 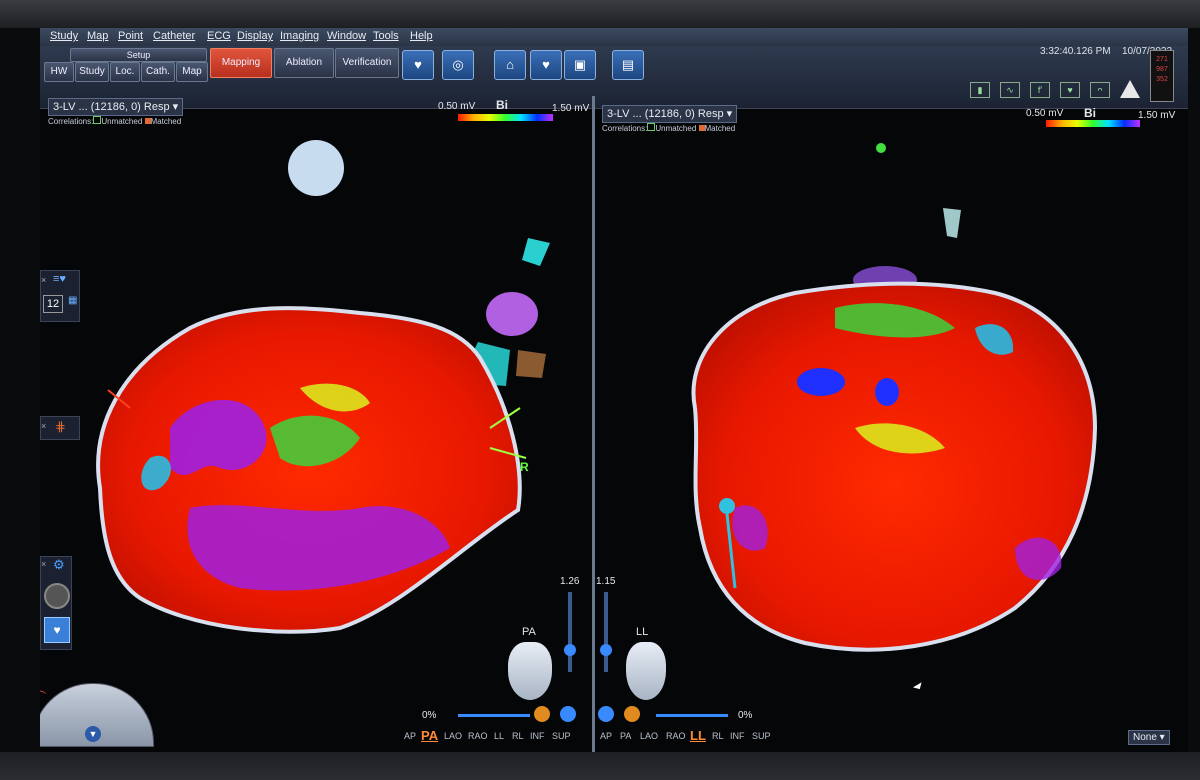 What do you see at coordinates (346, 36) in the screenshot?
I see `menu-window: Window` at bounding box center [346, 36].